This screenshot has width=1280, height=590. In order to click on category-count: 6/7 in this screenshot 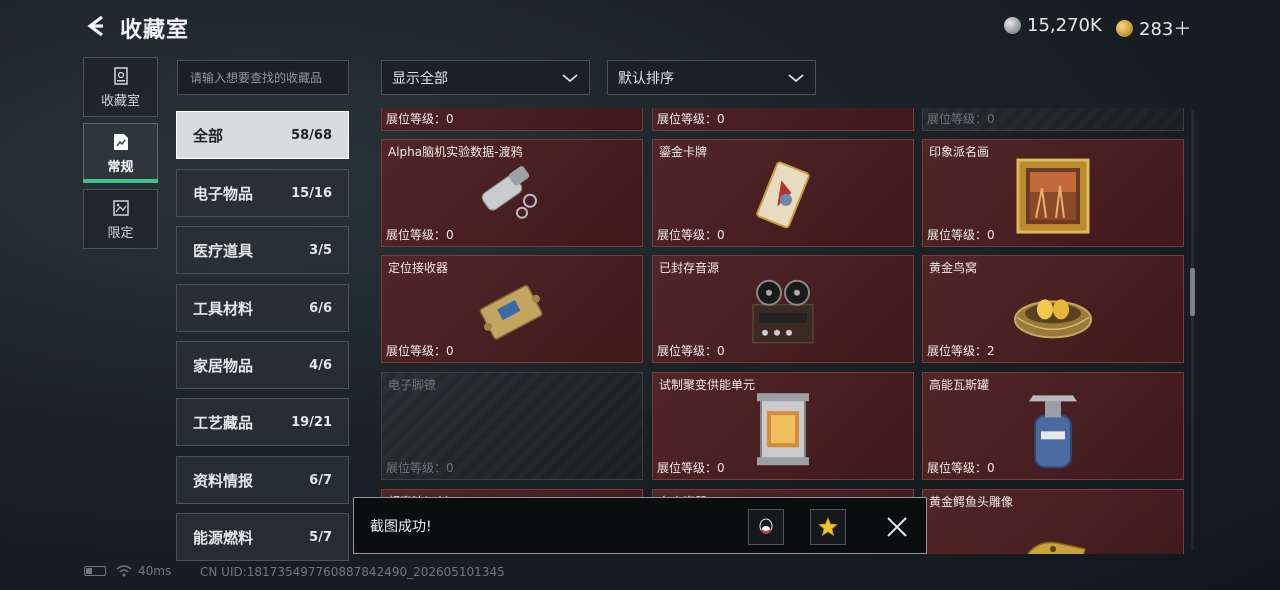, I will do `click(320, 480)`.